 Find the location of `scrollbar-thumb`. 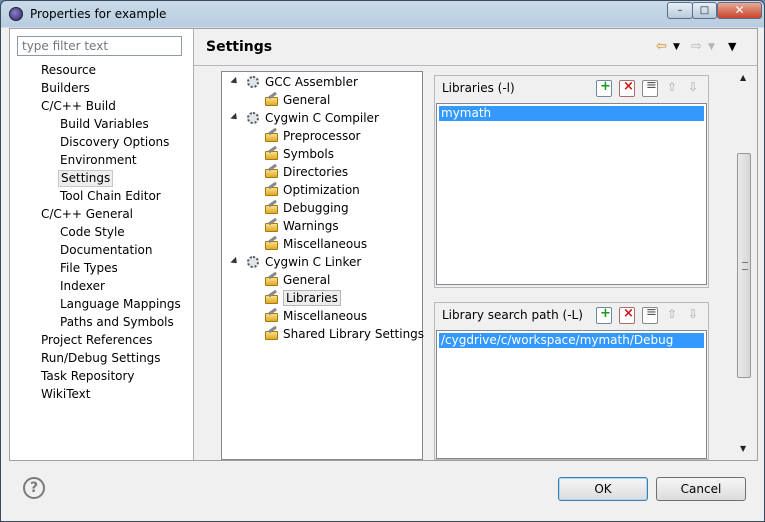

scrollbar-thumb is located at coordinates (744, 265).